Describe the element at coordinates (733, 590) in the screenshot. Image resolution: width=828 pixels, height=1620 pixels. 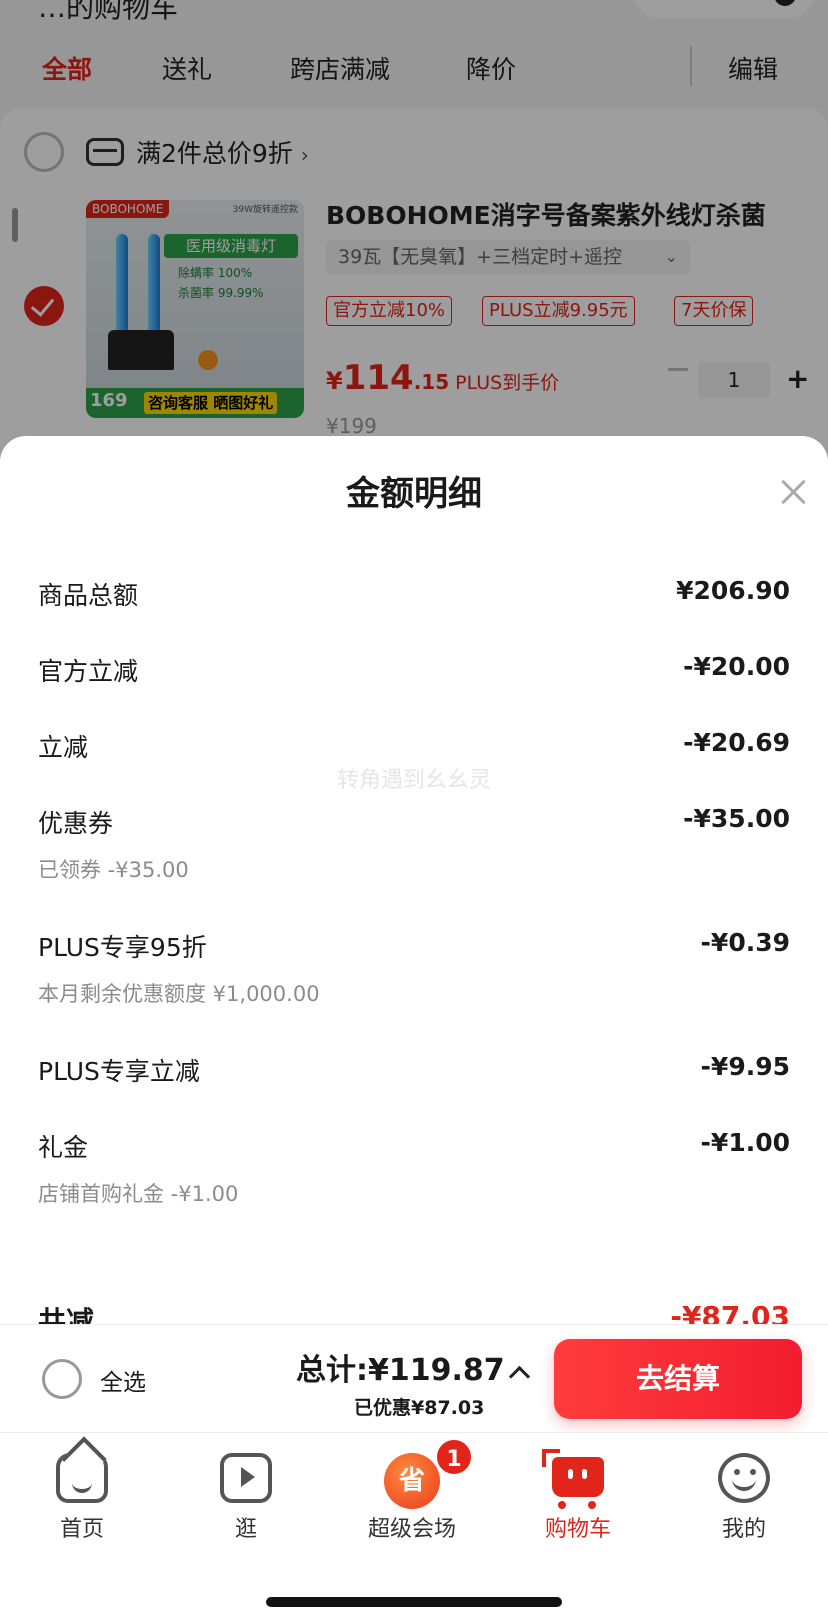
I see `detail-value: ¥206.90` at that location.